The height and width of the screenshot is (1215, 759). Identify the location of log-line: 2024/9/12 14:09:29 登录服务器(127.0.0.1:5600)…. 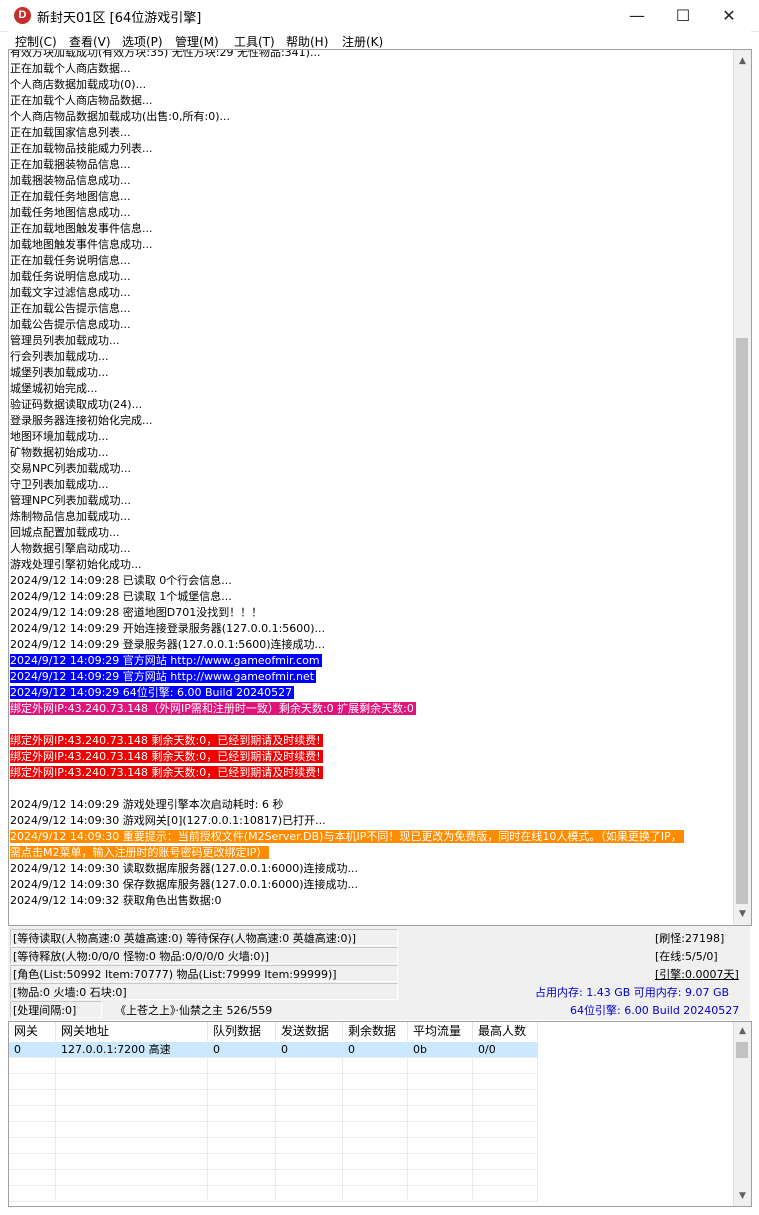
(371, 645).